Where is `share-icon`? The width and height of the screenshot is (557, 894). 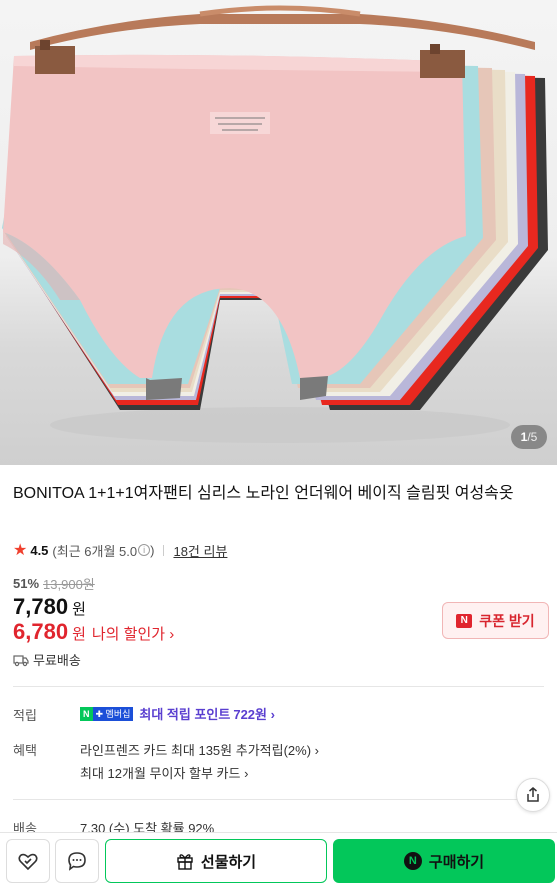 share-icon is located at coordinates (533, 794).